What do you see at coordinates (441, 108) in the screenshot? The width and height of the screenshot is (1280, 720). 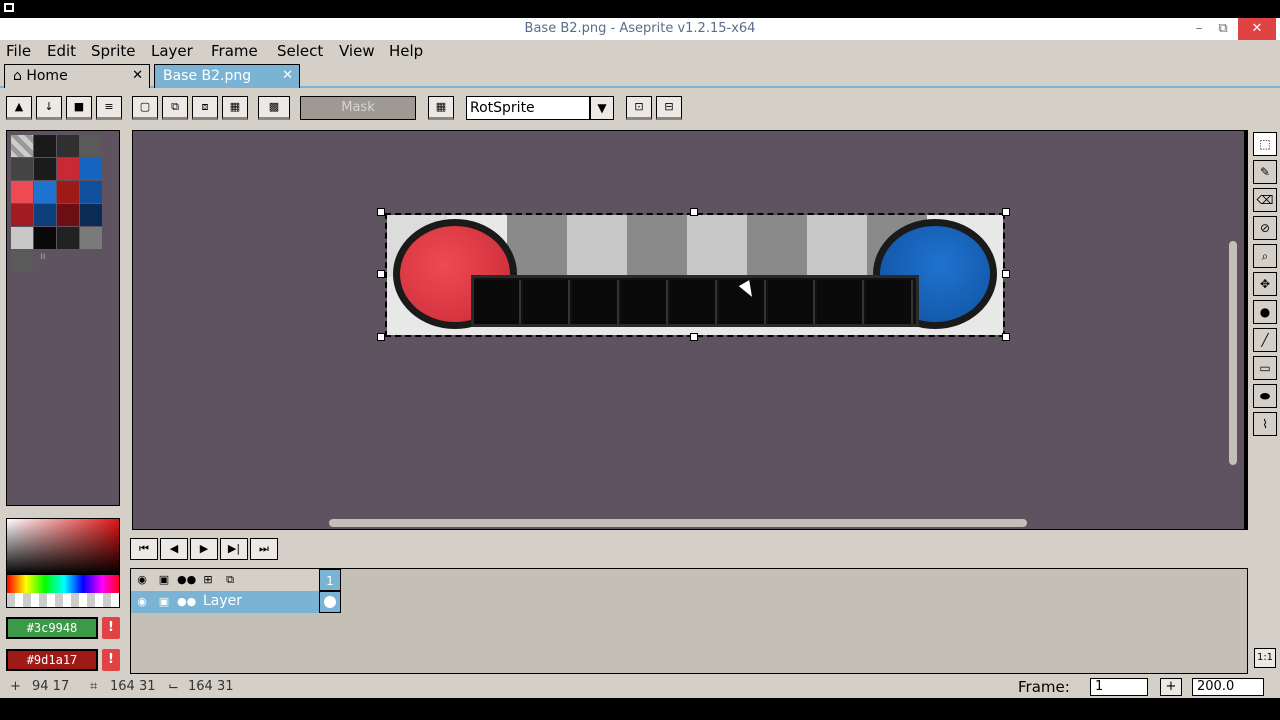 I see `pivot-icon: ▦` at bounding box center [441, 108].